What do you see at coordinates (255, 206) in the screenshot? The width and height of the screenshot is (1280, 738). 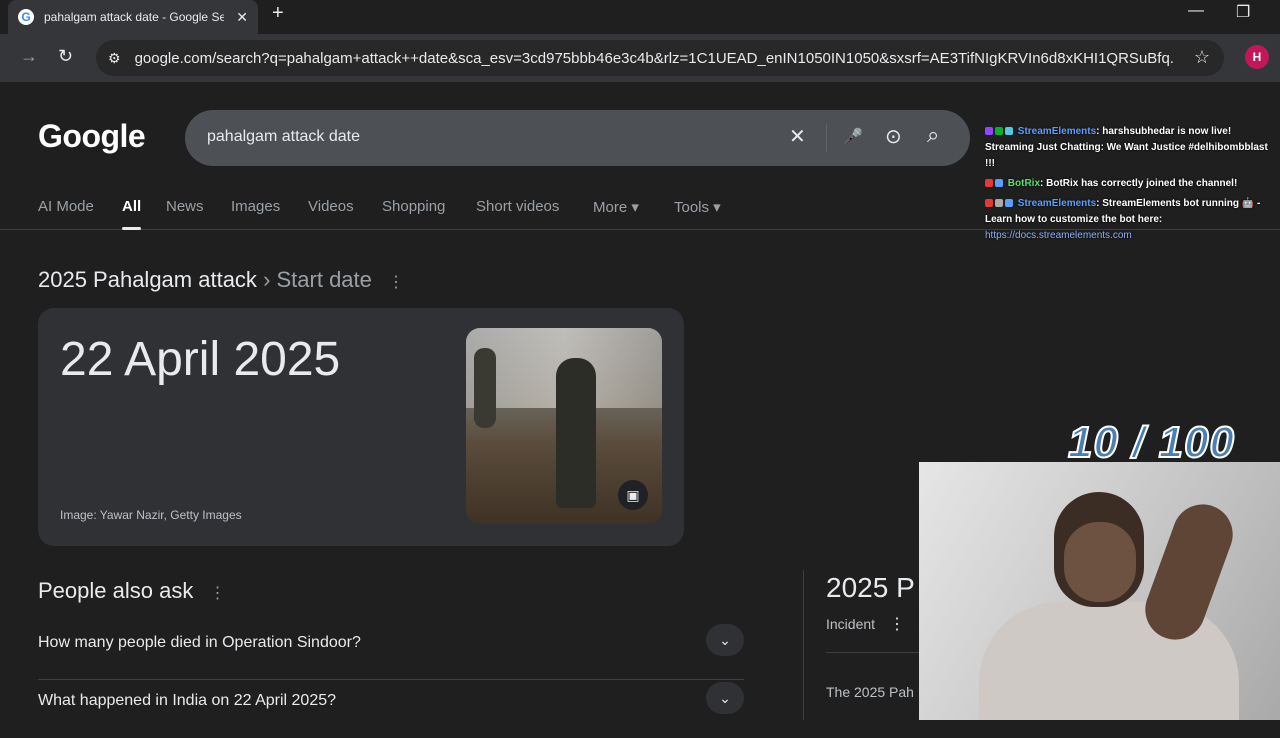 I see `tab-images: Images` at bounding box center [255, 206].